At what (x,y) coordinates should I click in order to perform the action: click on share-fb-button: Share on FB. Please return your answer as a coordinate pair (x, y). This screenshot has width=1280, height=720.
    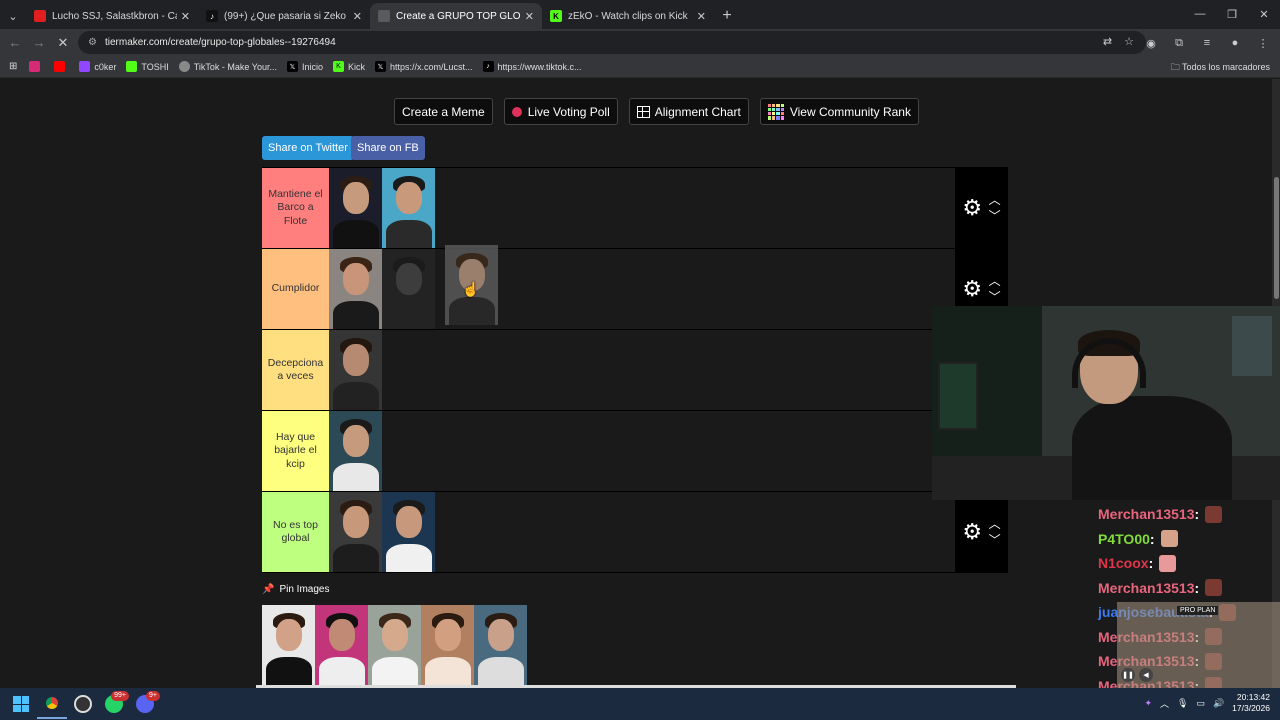
    Looking at the image, I should click on (388, 148).